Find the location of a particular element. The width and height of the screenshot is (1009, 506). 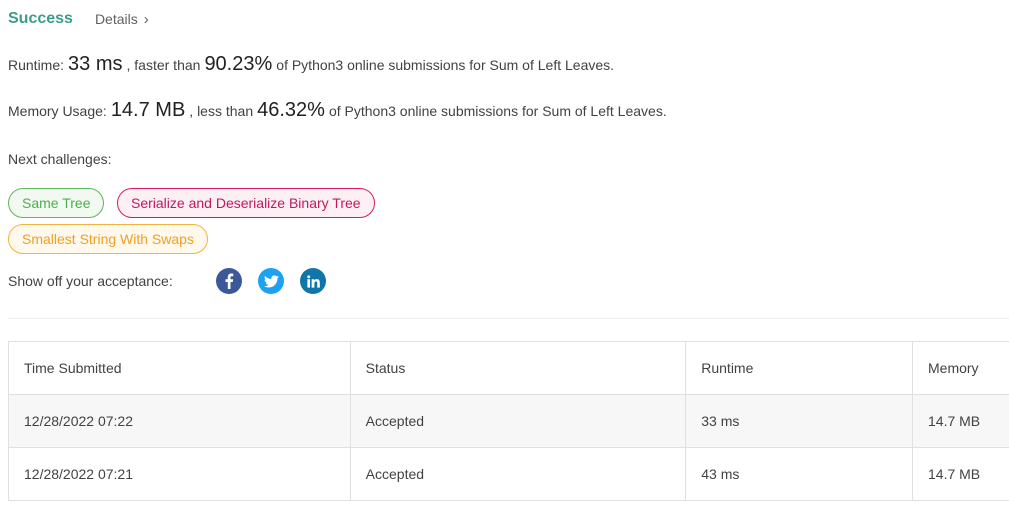

result-header: Success Details › is located at coordinates (78, 19).